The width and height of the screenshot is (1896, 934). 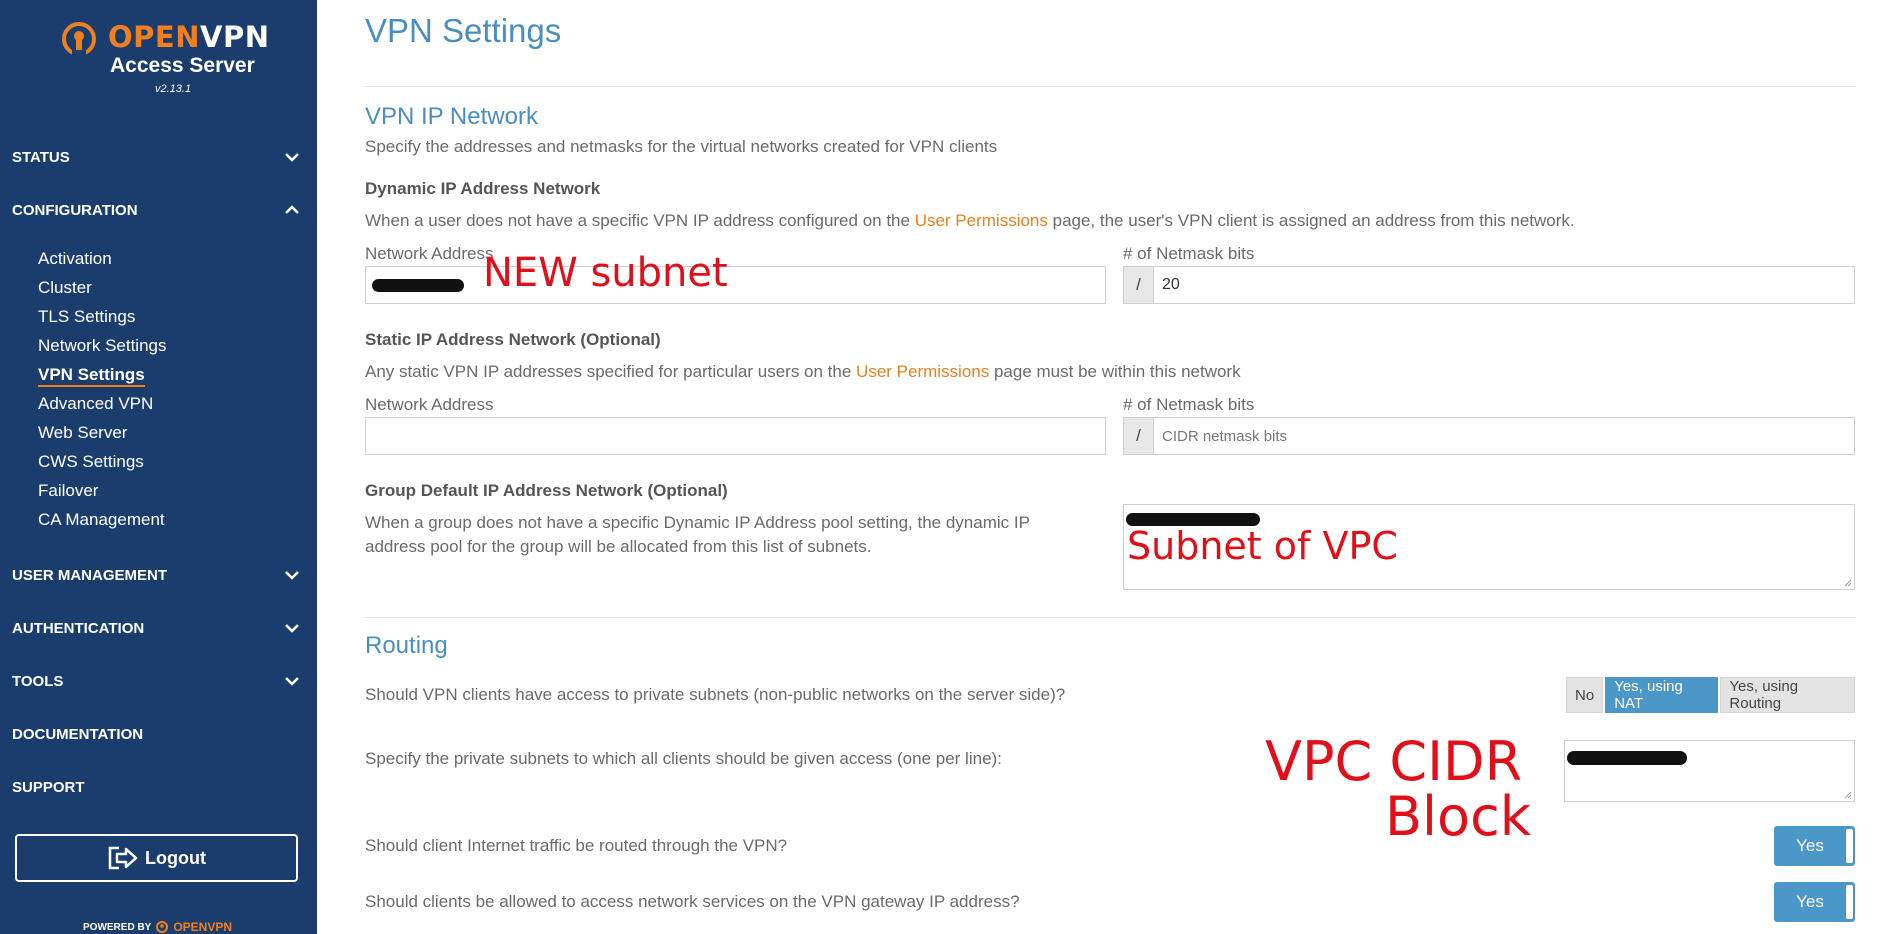 What do you see at coordinates (157, 210) in the screenshot?
I see `nav-configuration: CONFIGURATION` at bounding box center [157, 210].